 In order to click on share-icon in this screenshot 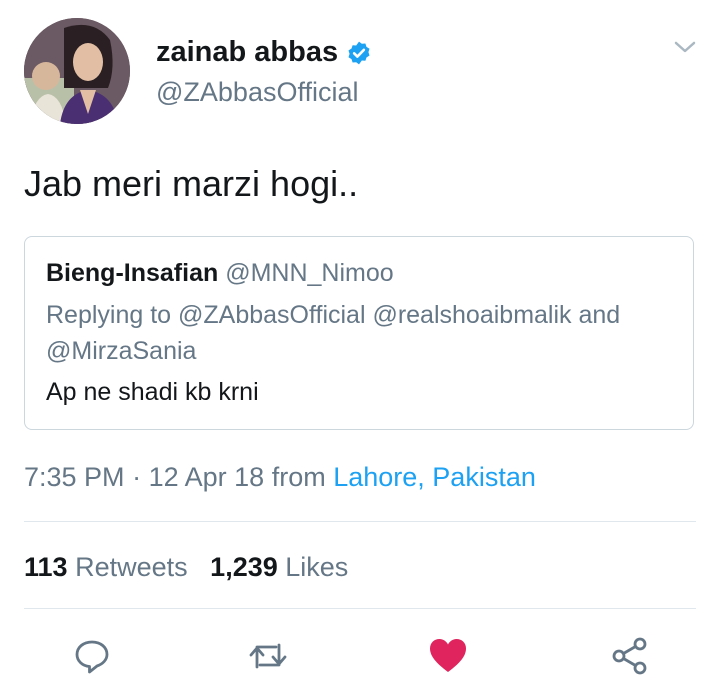, I will do `click(629, 656)`.